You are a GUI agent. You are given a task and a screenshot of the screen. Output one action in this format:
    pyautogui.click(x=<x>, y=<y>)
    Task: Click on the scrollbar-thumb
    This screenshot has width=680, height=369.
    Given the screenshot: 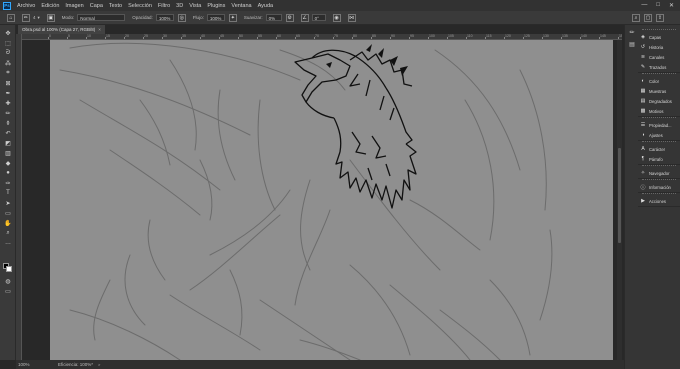 What is the action you would take?
    pyautogui.click(x=619, y=195)
    